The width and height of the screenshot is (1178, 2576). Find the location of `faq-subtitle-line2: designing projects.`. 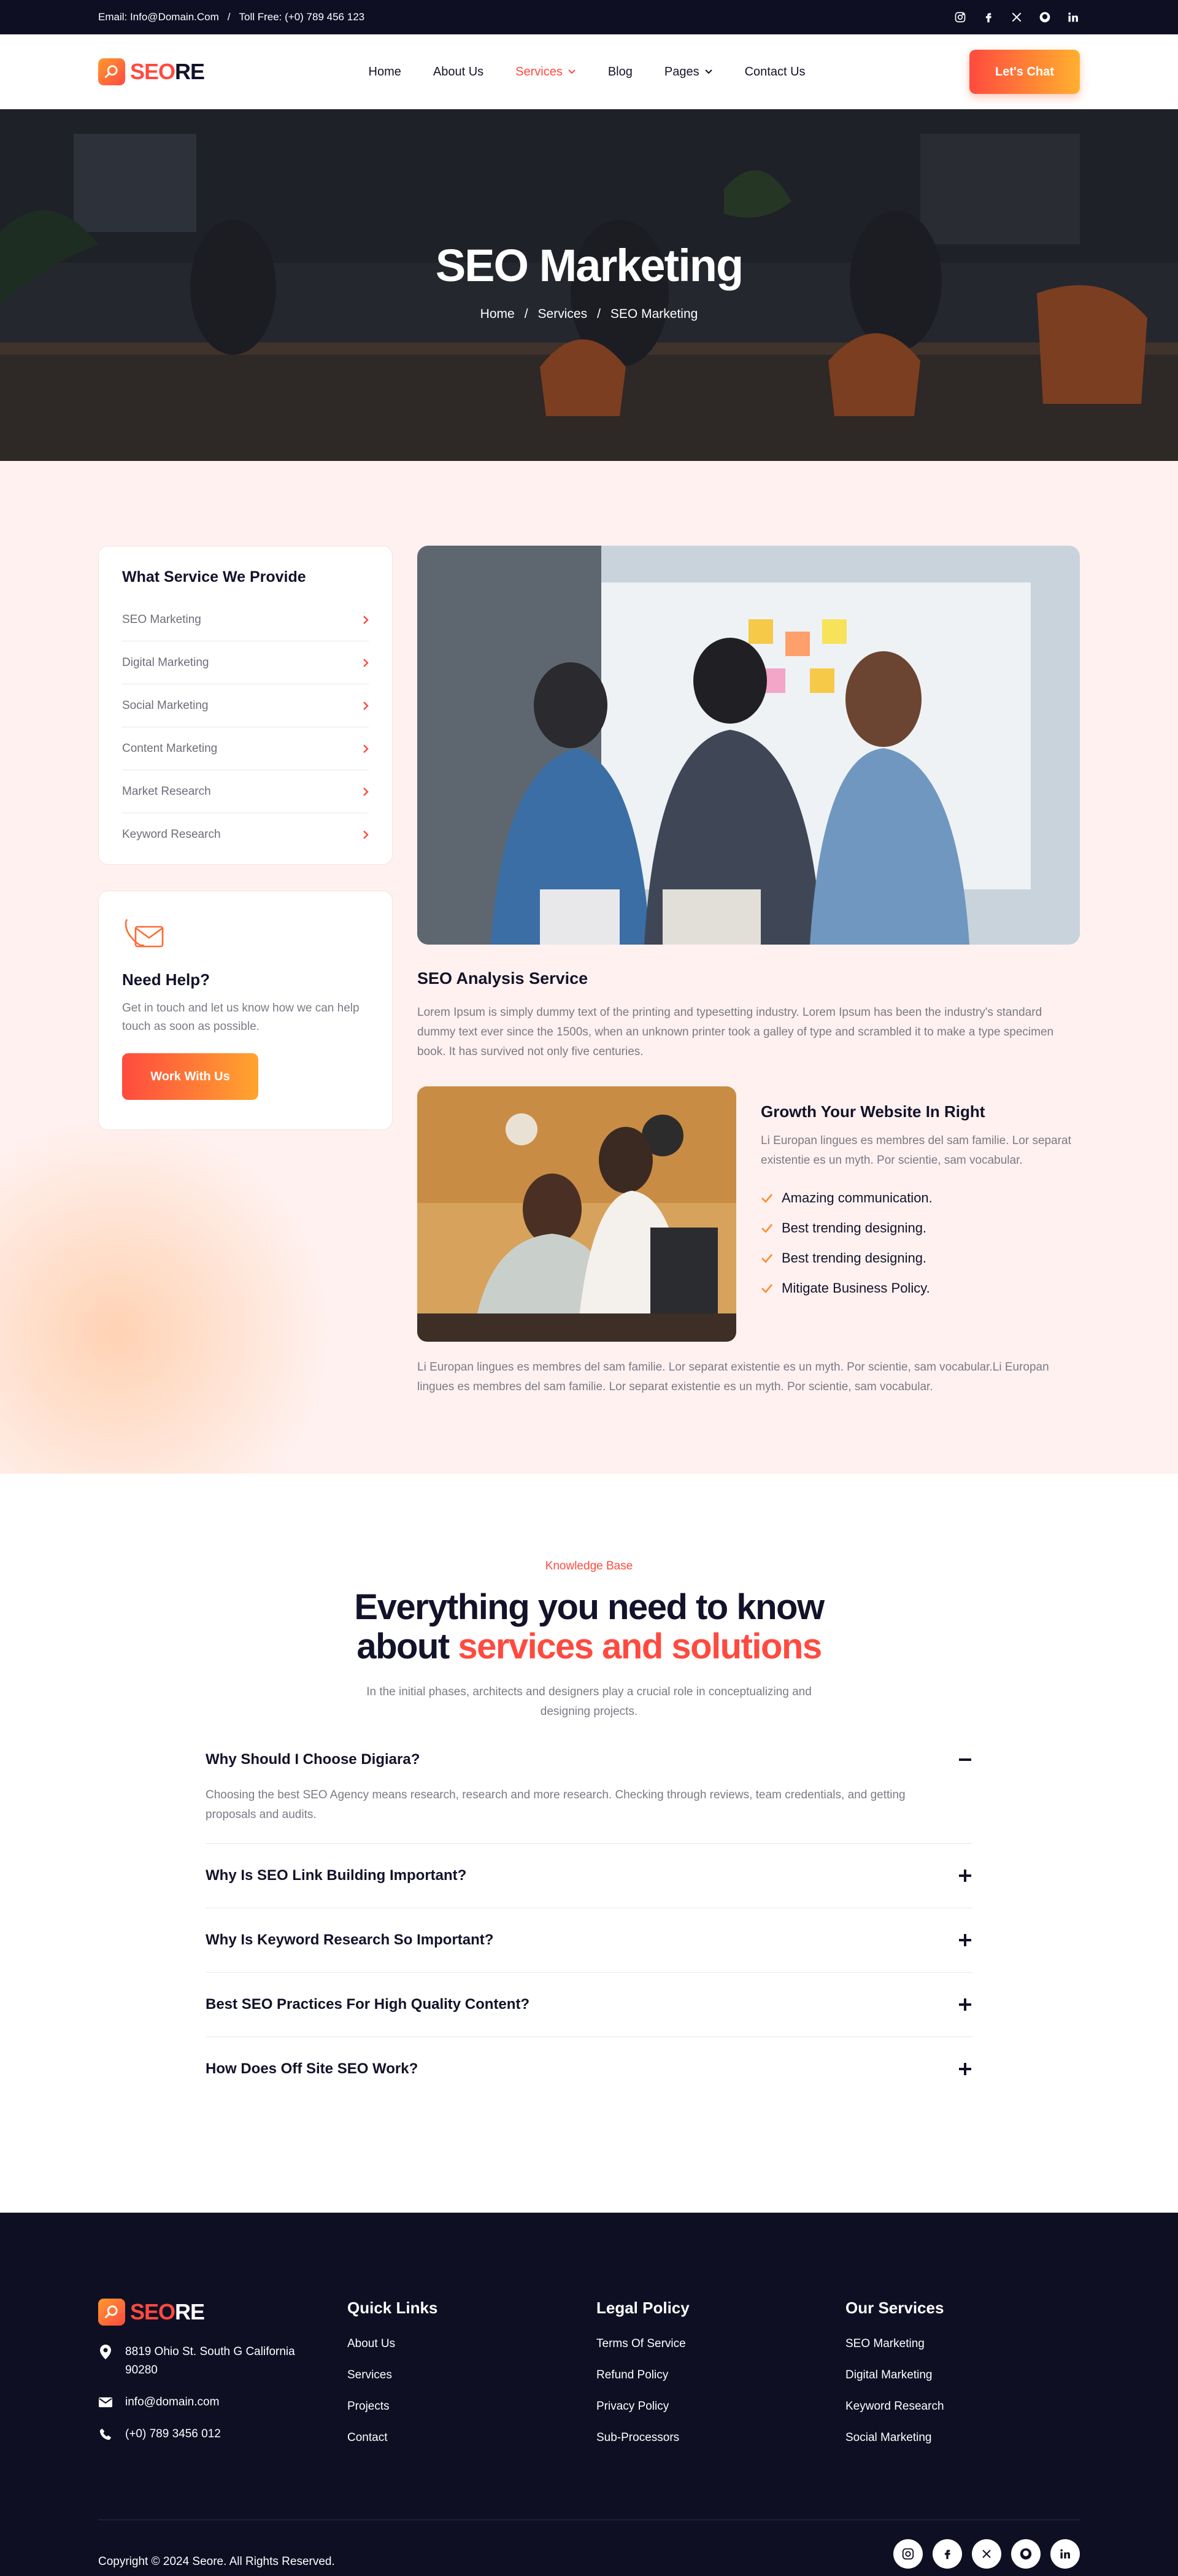

faq-subtitle-line2: designing projects. is located at coordinates (589, 1711).